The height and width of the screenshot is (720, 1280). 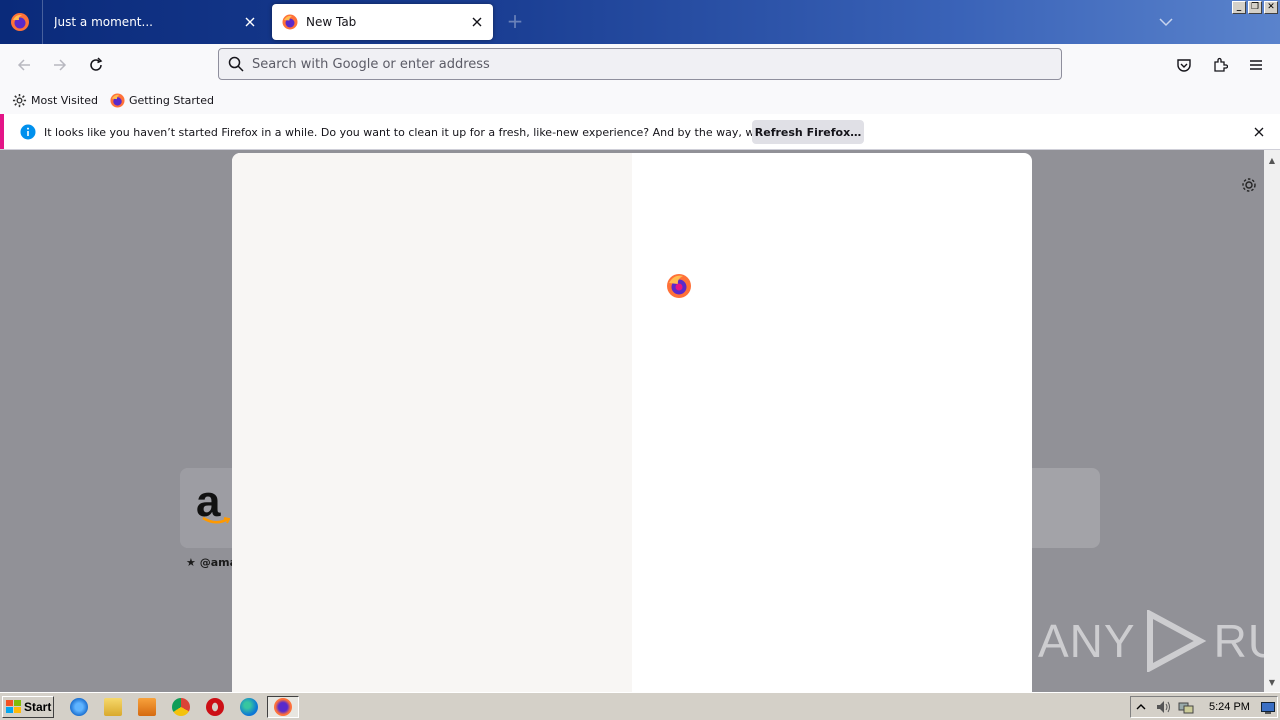 What do you see at coordinates (515, 22) in the screenshot?
I see `new-tab-button: +` at bounding box center [515, 22].